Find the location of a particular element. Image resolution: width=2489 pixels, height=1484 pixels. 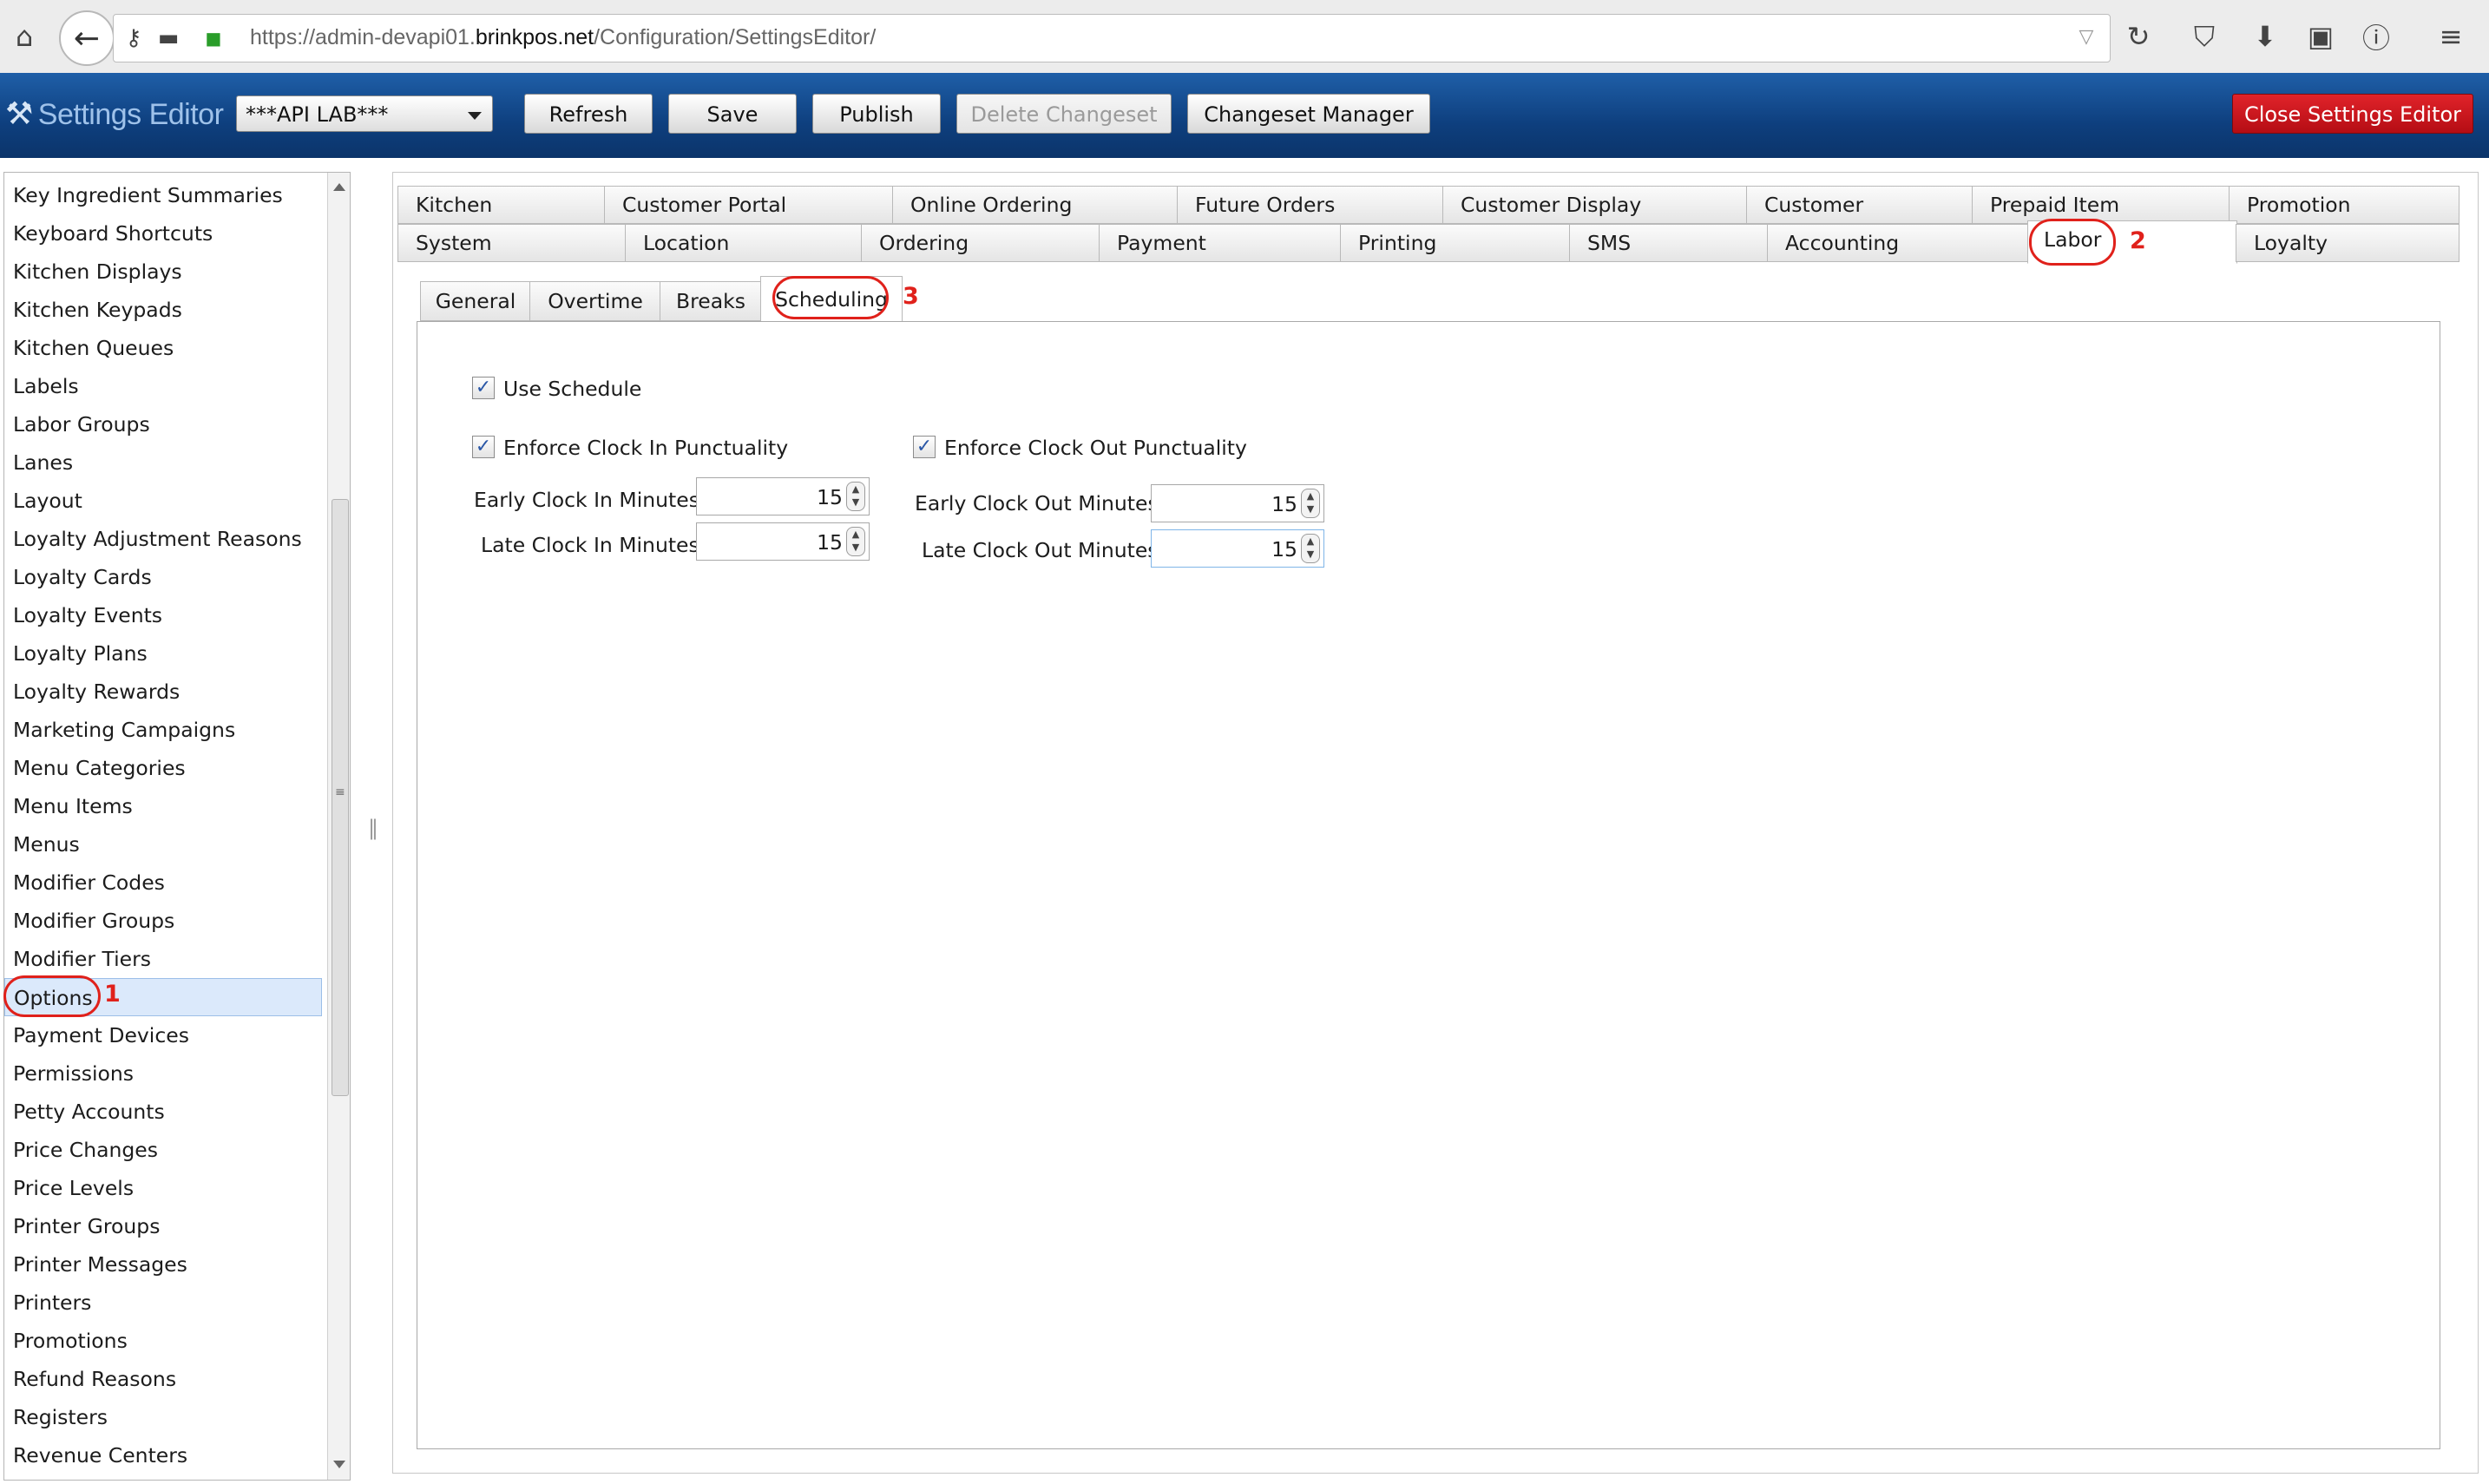

tab-promotion: Promotion is located at coordinates (2344, 205).